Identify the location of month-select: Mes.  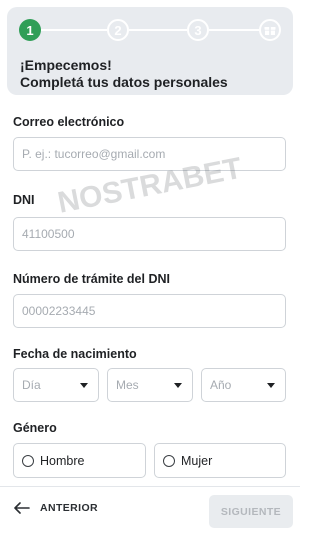
(150, 385).